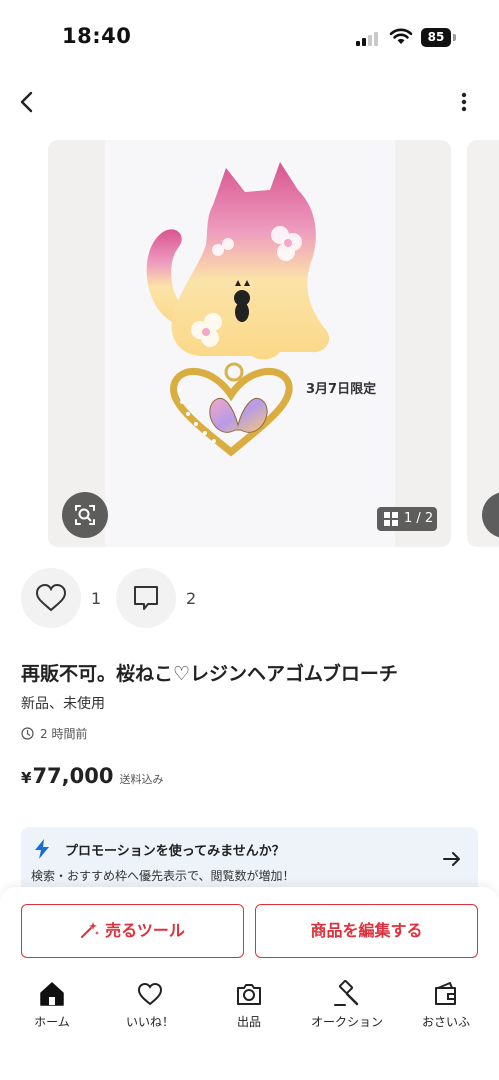  Describe the element at coordinates (249, 994) in the screenshot. I see `camera-icon` at that location.